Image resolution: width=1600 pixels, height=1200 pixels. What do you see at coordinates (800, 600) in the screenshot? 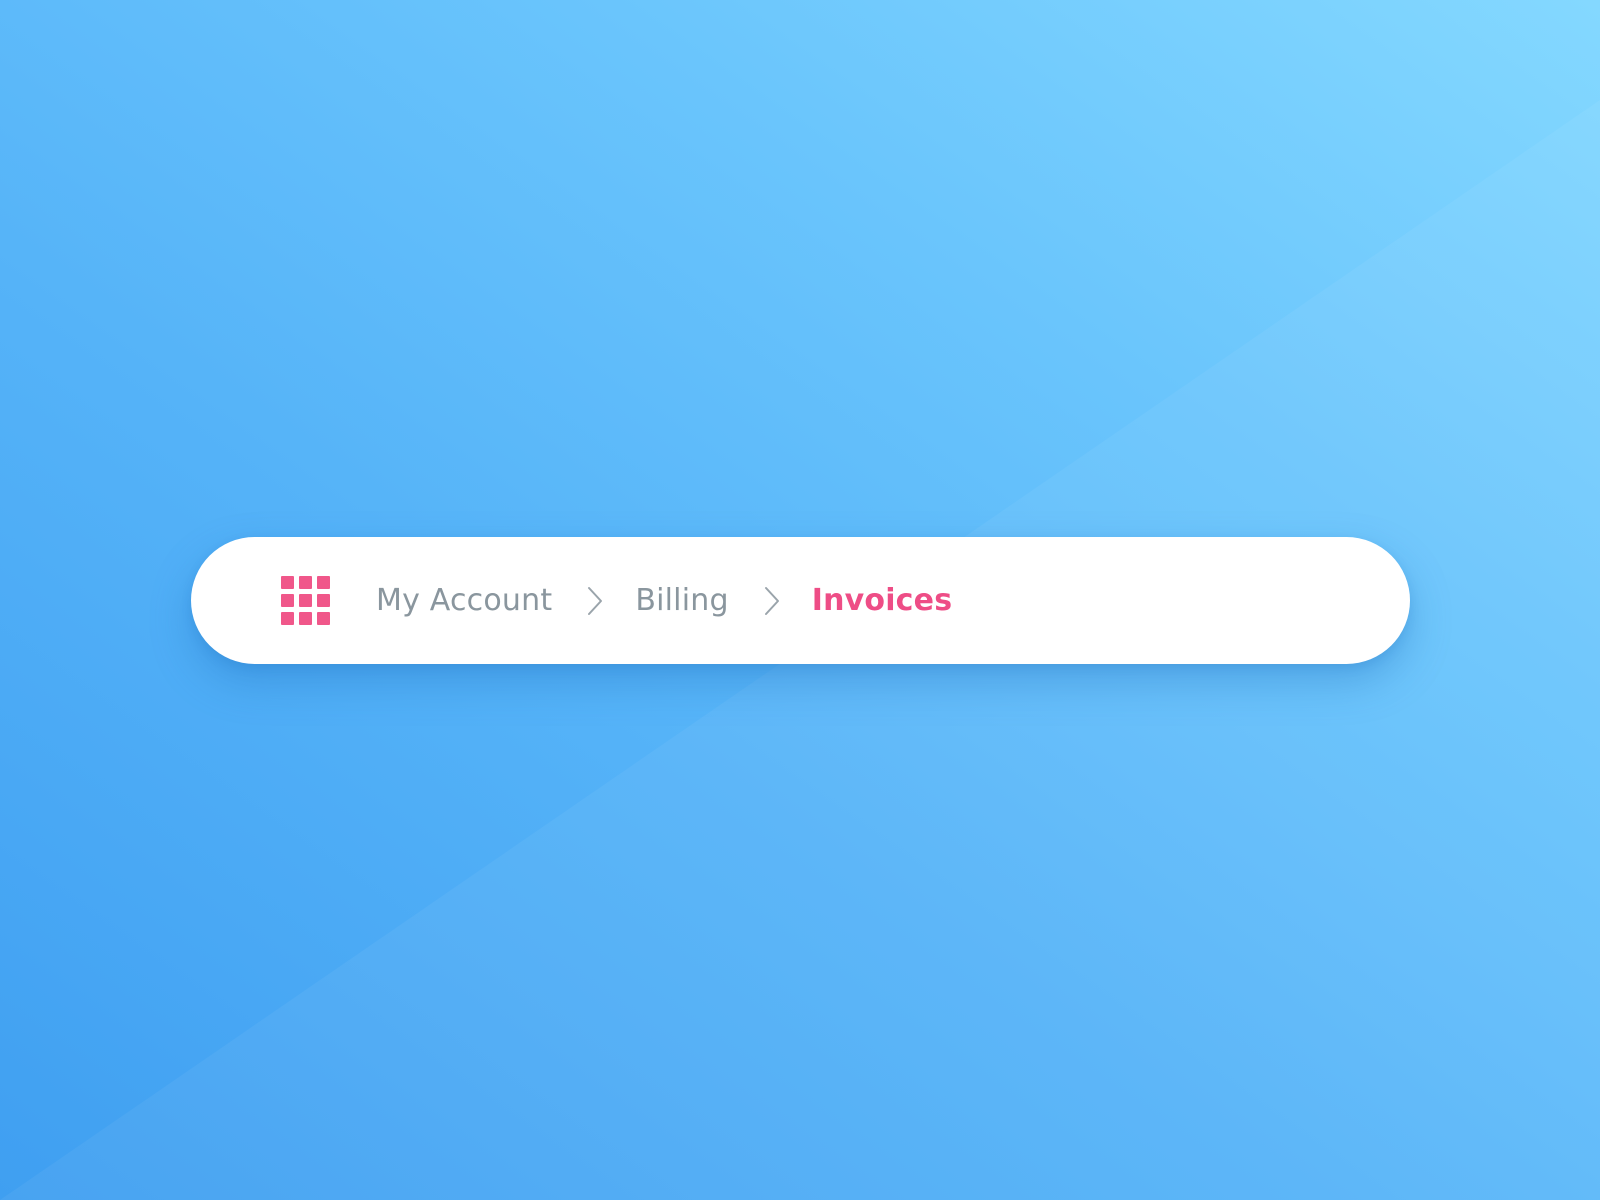
I see `breadcrumb: My Account Billing Invoices` at bounding box center [800, 600].